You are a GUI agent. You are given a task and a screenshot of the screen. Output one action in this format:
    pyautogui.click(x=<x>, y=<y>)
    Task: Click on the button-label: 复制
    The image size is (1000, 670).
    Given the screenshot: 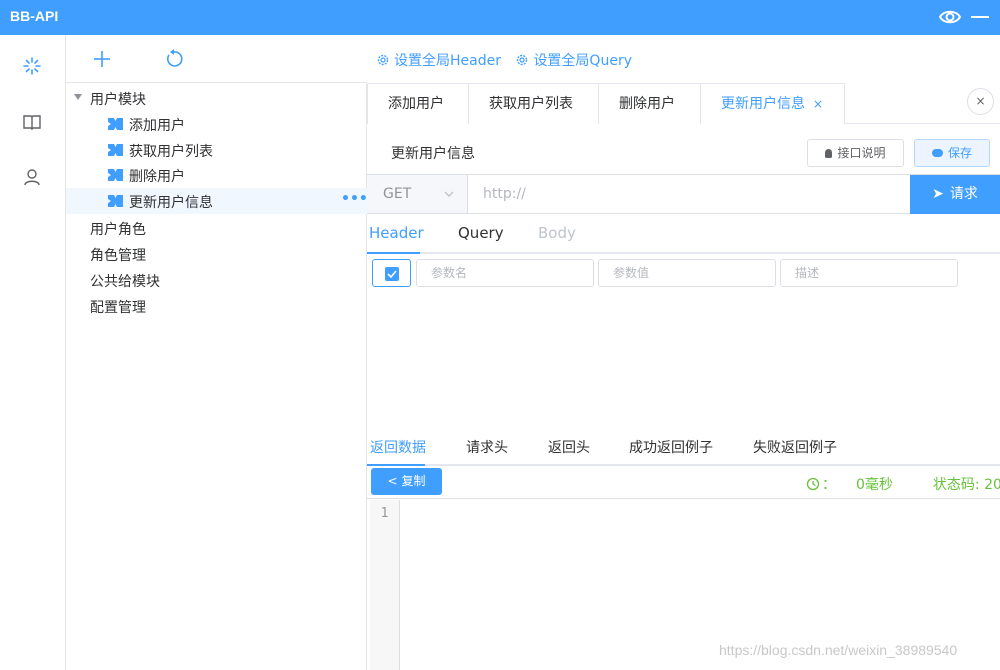 What is the action you would take?
    pyautogui.click(x=413, y=481)
    